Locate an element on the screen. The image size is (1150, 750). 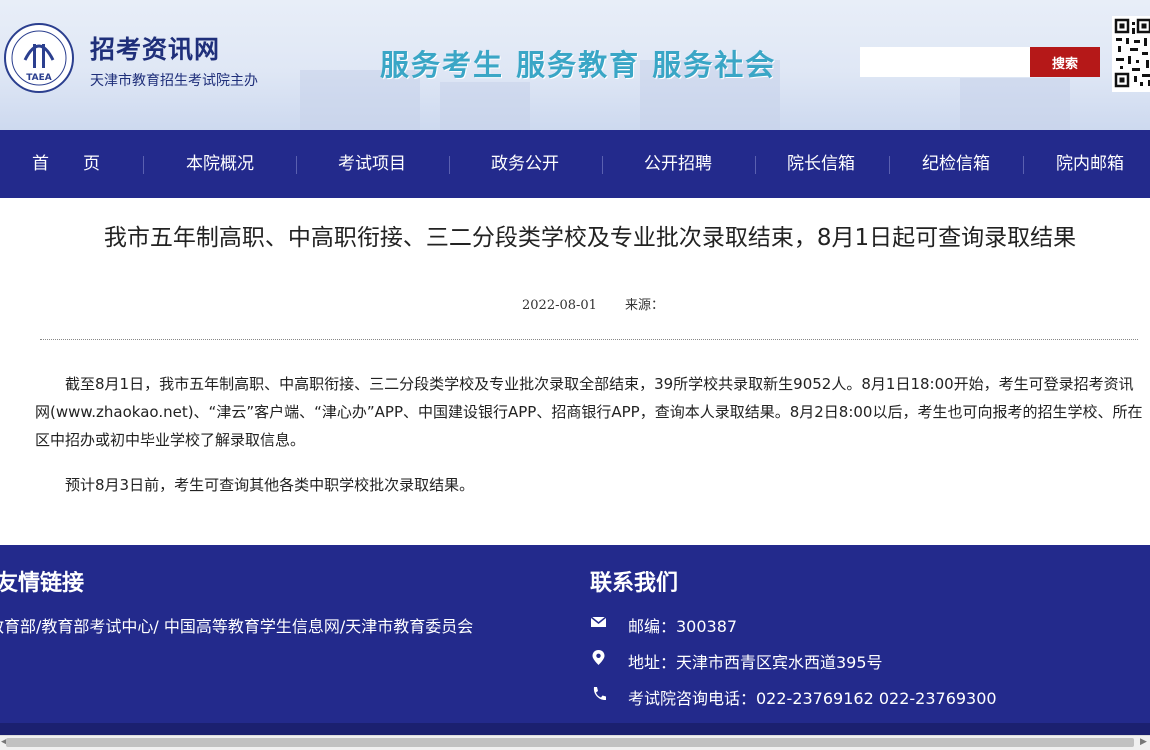
contact-phone-text: 考试院咨询电话：022-23769162 022-23769300 is located at coordinates (812, 698).